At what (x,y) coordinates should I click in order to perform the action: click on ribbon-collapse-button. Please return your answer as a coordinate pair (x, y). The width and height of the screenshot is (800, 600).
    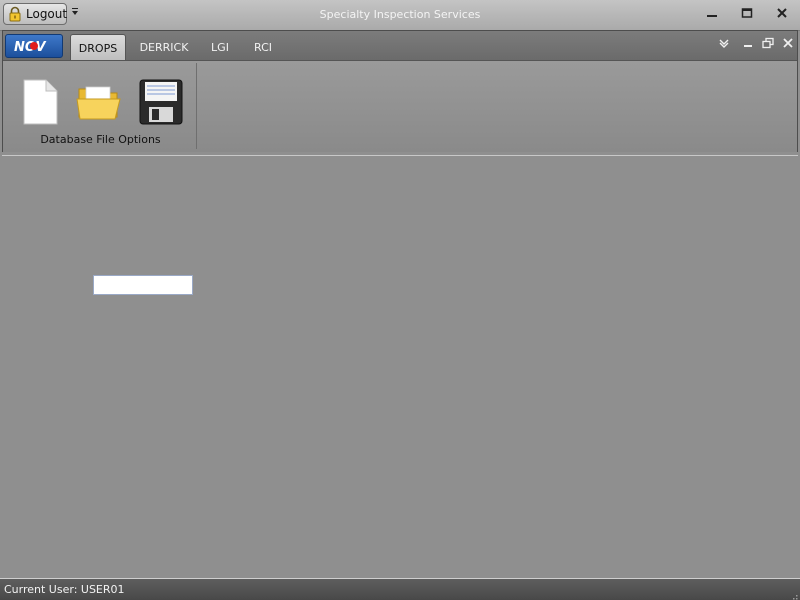
    Looking at the image, I should click on (724, 45).